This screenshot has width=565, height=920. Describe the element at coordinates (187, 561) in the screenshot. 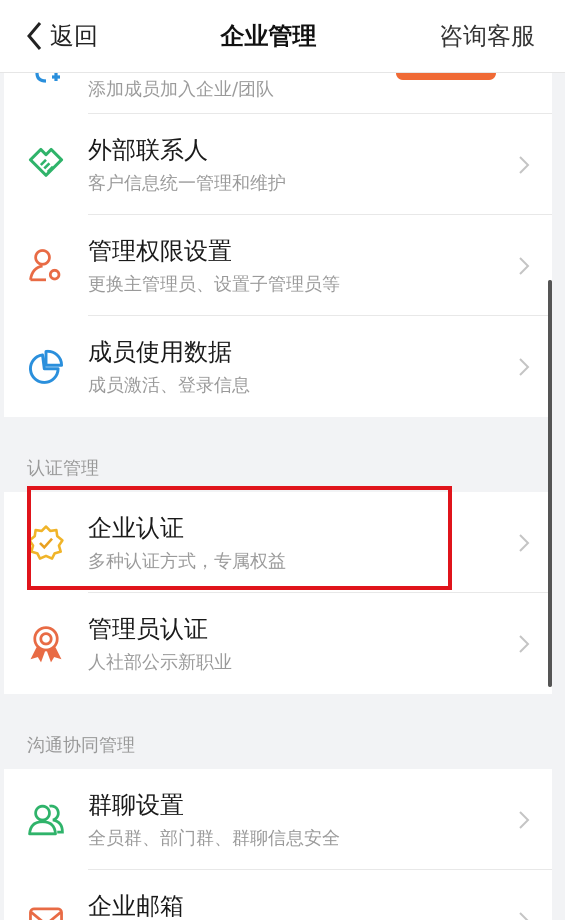

I see `item-subtitle: 多种认证方式，专属权益` at that location.